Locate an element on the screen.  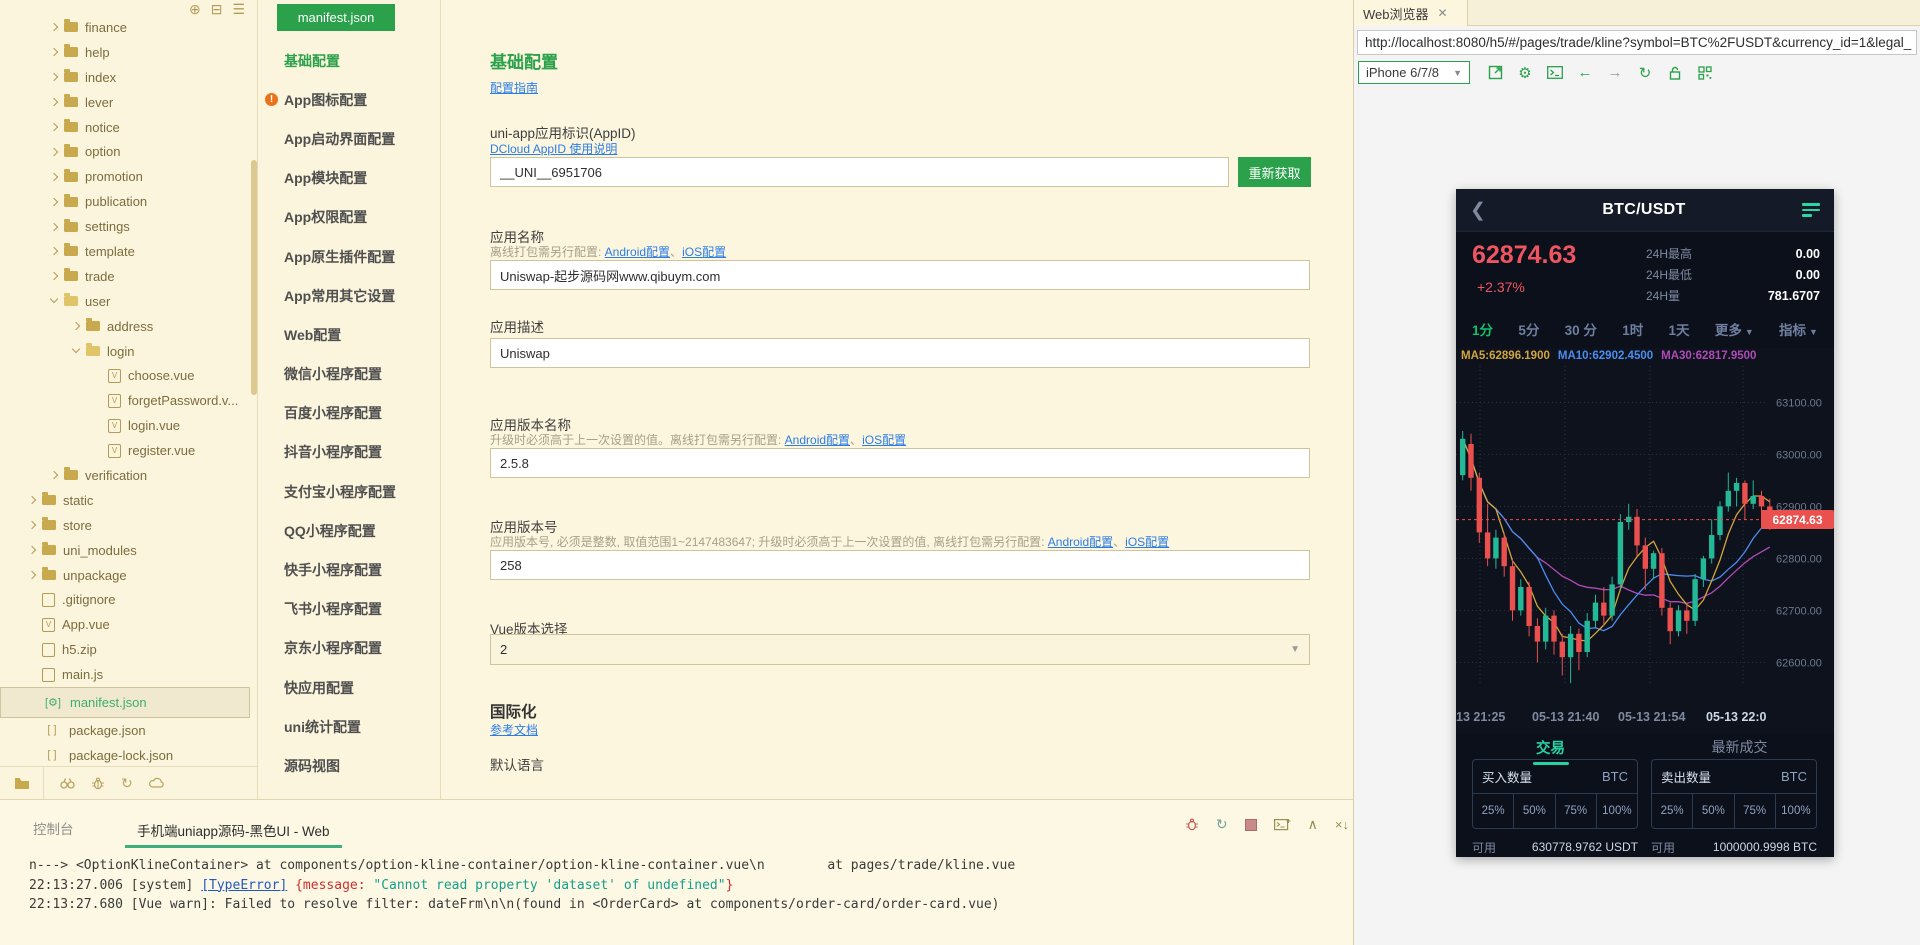
android-config-link: Android配置 is located at coordinates (637, 252).